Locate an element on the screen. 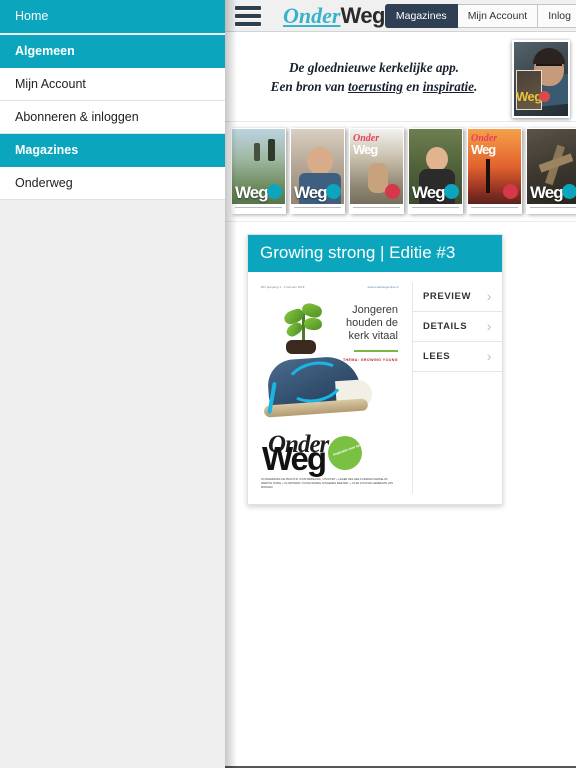 The height and width of the screenshot is (768, 576). magazine-cover-3: Onder Weg is located at coordinates (376, 171).